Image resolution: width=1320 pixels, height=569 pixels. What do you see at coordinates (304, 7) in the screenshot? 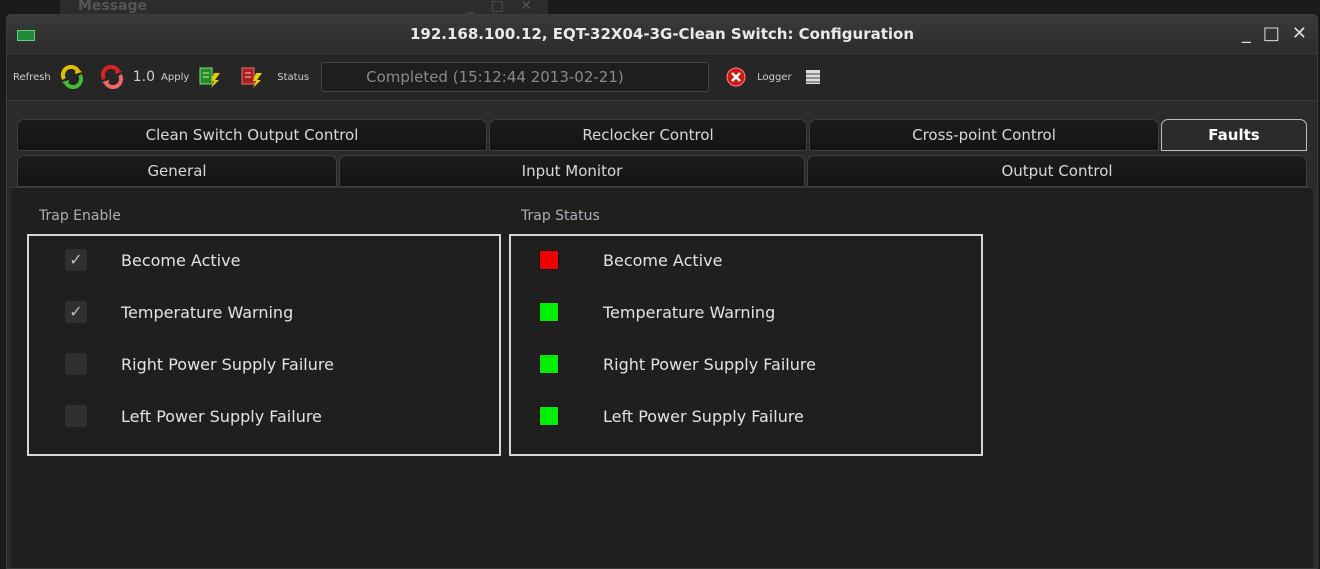
I see `background-window-title: Message _ □ ✕` at bounding box center [304, 7].